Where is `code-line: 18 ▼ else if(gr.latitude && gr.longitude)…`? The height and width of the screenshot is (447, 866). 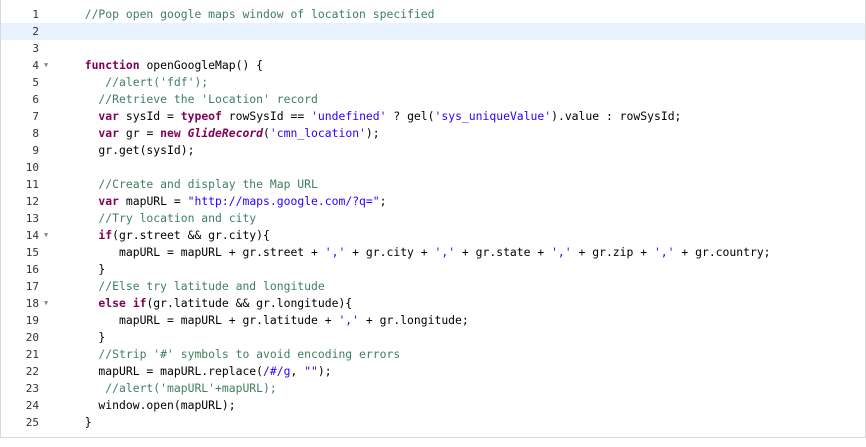 code-line: 18 ▼ else if(gr.latitude && gr.longitude)… is located at coordinates (433, 303).